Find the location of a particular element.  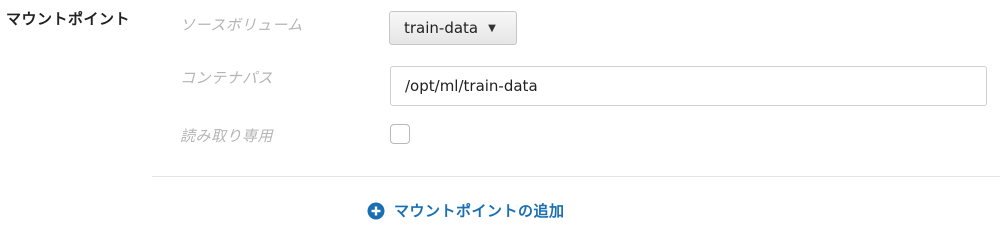

source-volume-dropdown: train-data ▼ is located at coordinates (453, 28).